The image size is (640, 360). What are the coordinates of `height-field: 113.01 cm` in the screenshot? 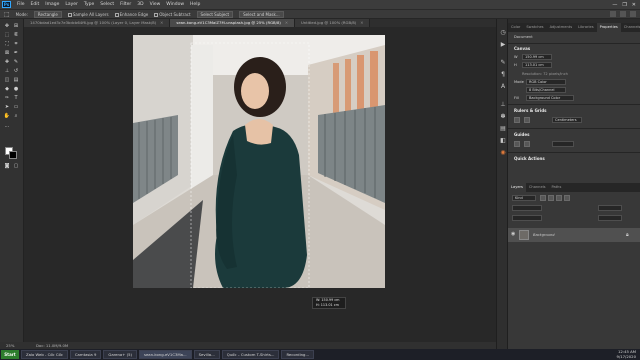 It's located at (537, 65).